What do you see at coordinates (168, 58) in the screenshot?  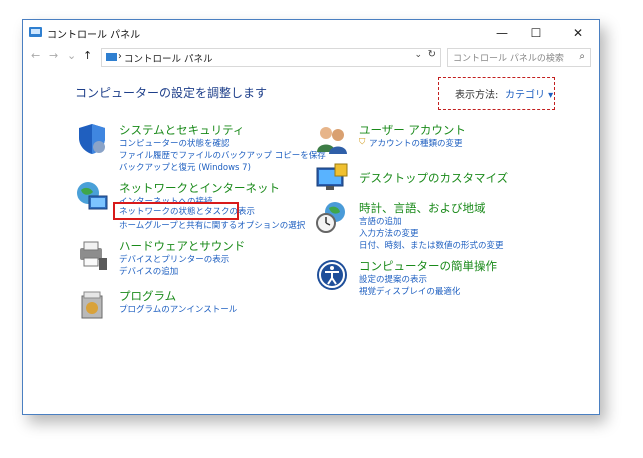 I see `address-path: コントロール パネル` at bounding box center [168, 58].